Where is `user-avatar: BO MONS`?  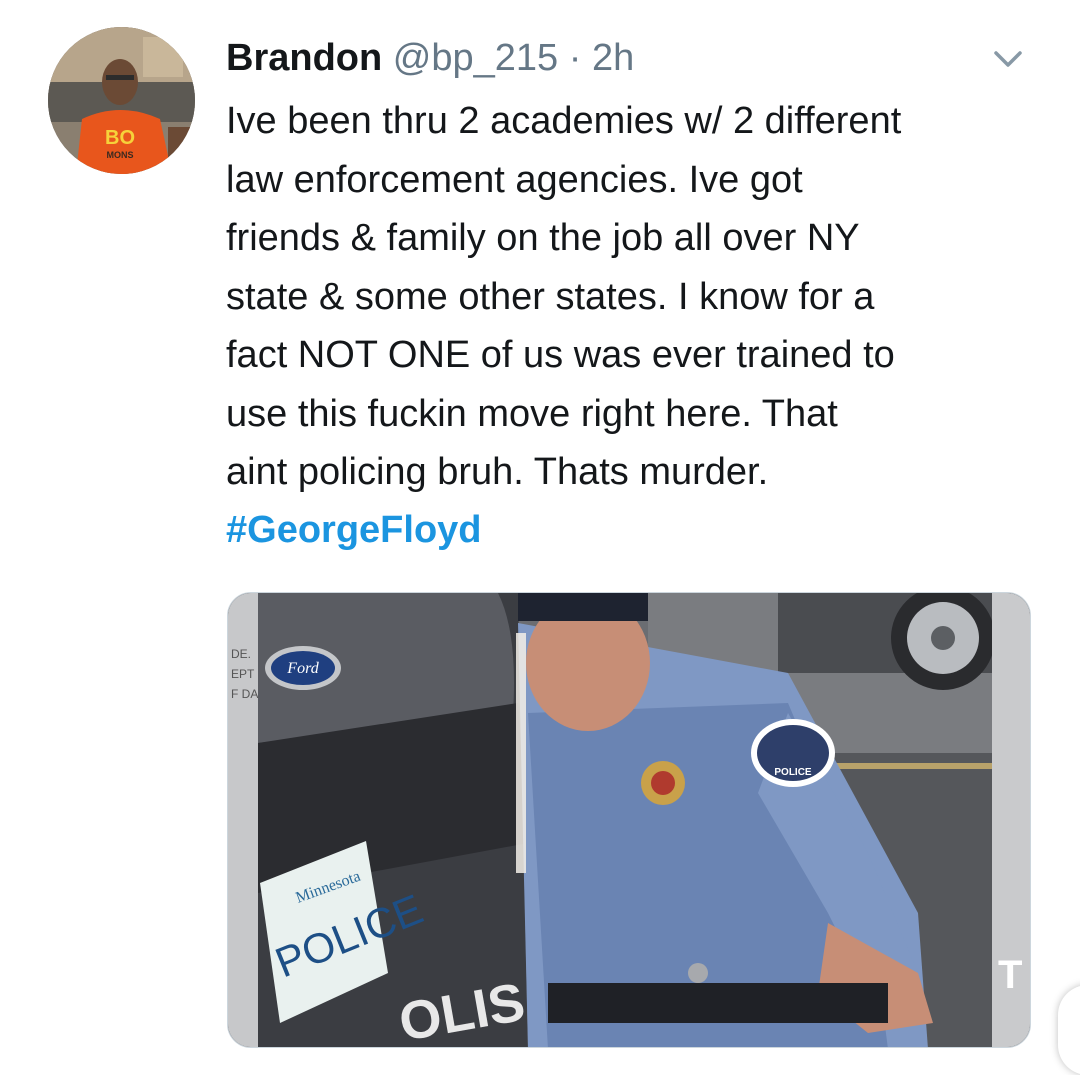 user-avatar: BO MONS is located at coordinates (121, 100).